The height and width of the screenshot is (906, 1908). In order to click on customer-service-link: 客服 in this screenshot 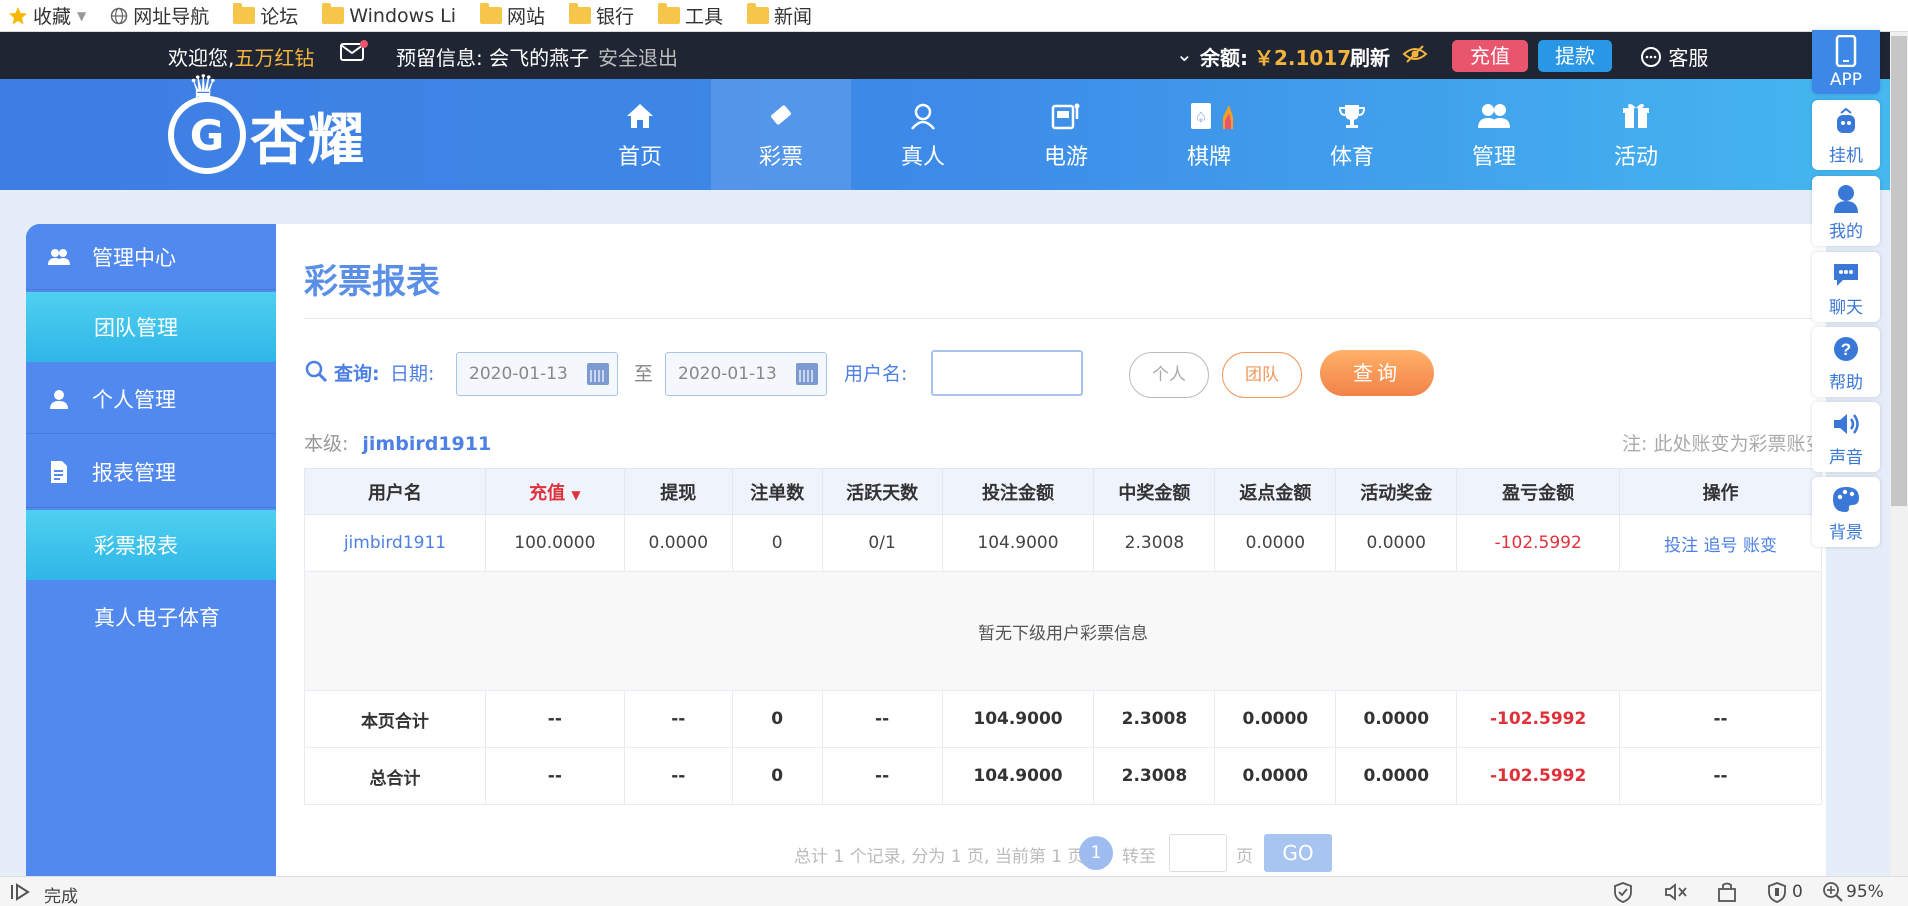, I will do `click(1674, 57)`.